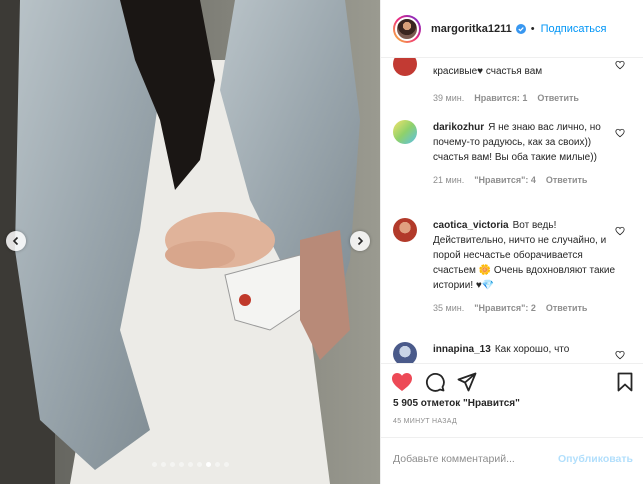 The width and height of the screenshot is (643, 484). What do you see at coordinates (449, 180) in the screenshot?
I see `comment-time: 21 мин.` at bounding box center [449, 180].